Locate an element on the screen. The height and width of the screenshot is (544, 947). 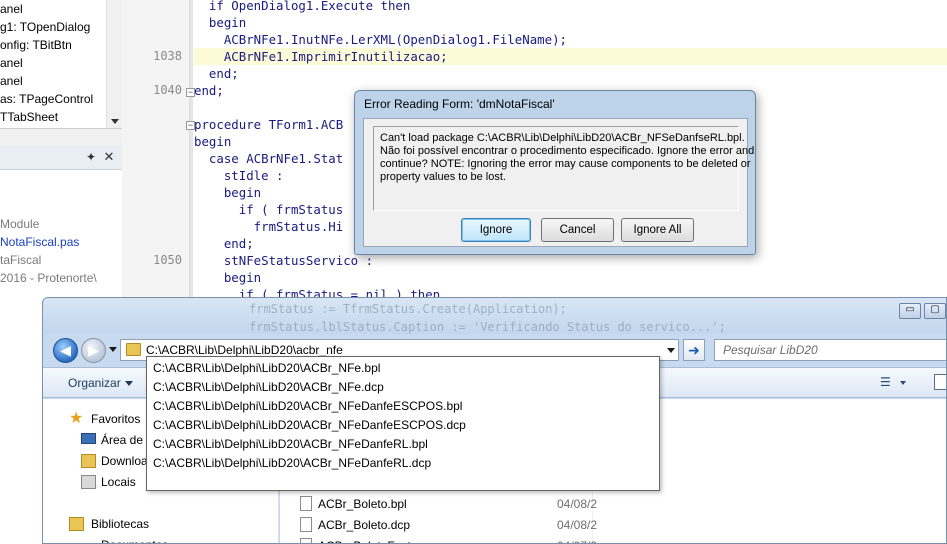
cancel-button: Cancel is located at coordinates (577, 230).